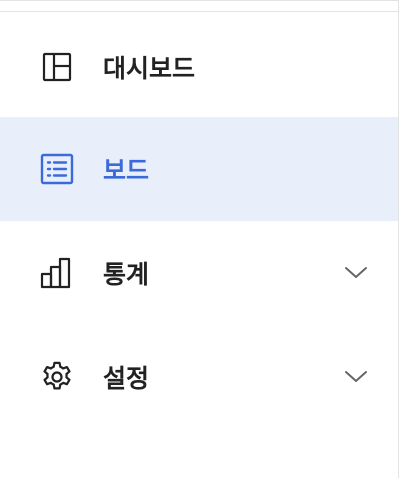 The image size is (418, 478). Describe the element at coordinates (57, 273) in the screenshot. I see `bar-chart-icon` at that location.